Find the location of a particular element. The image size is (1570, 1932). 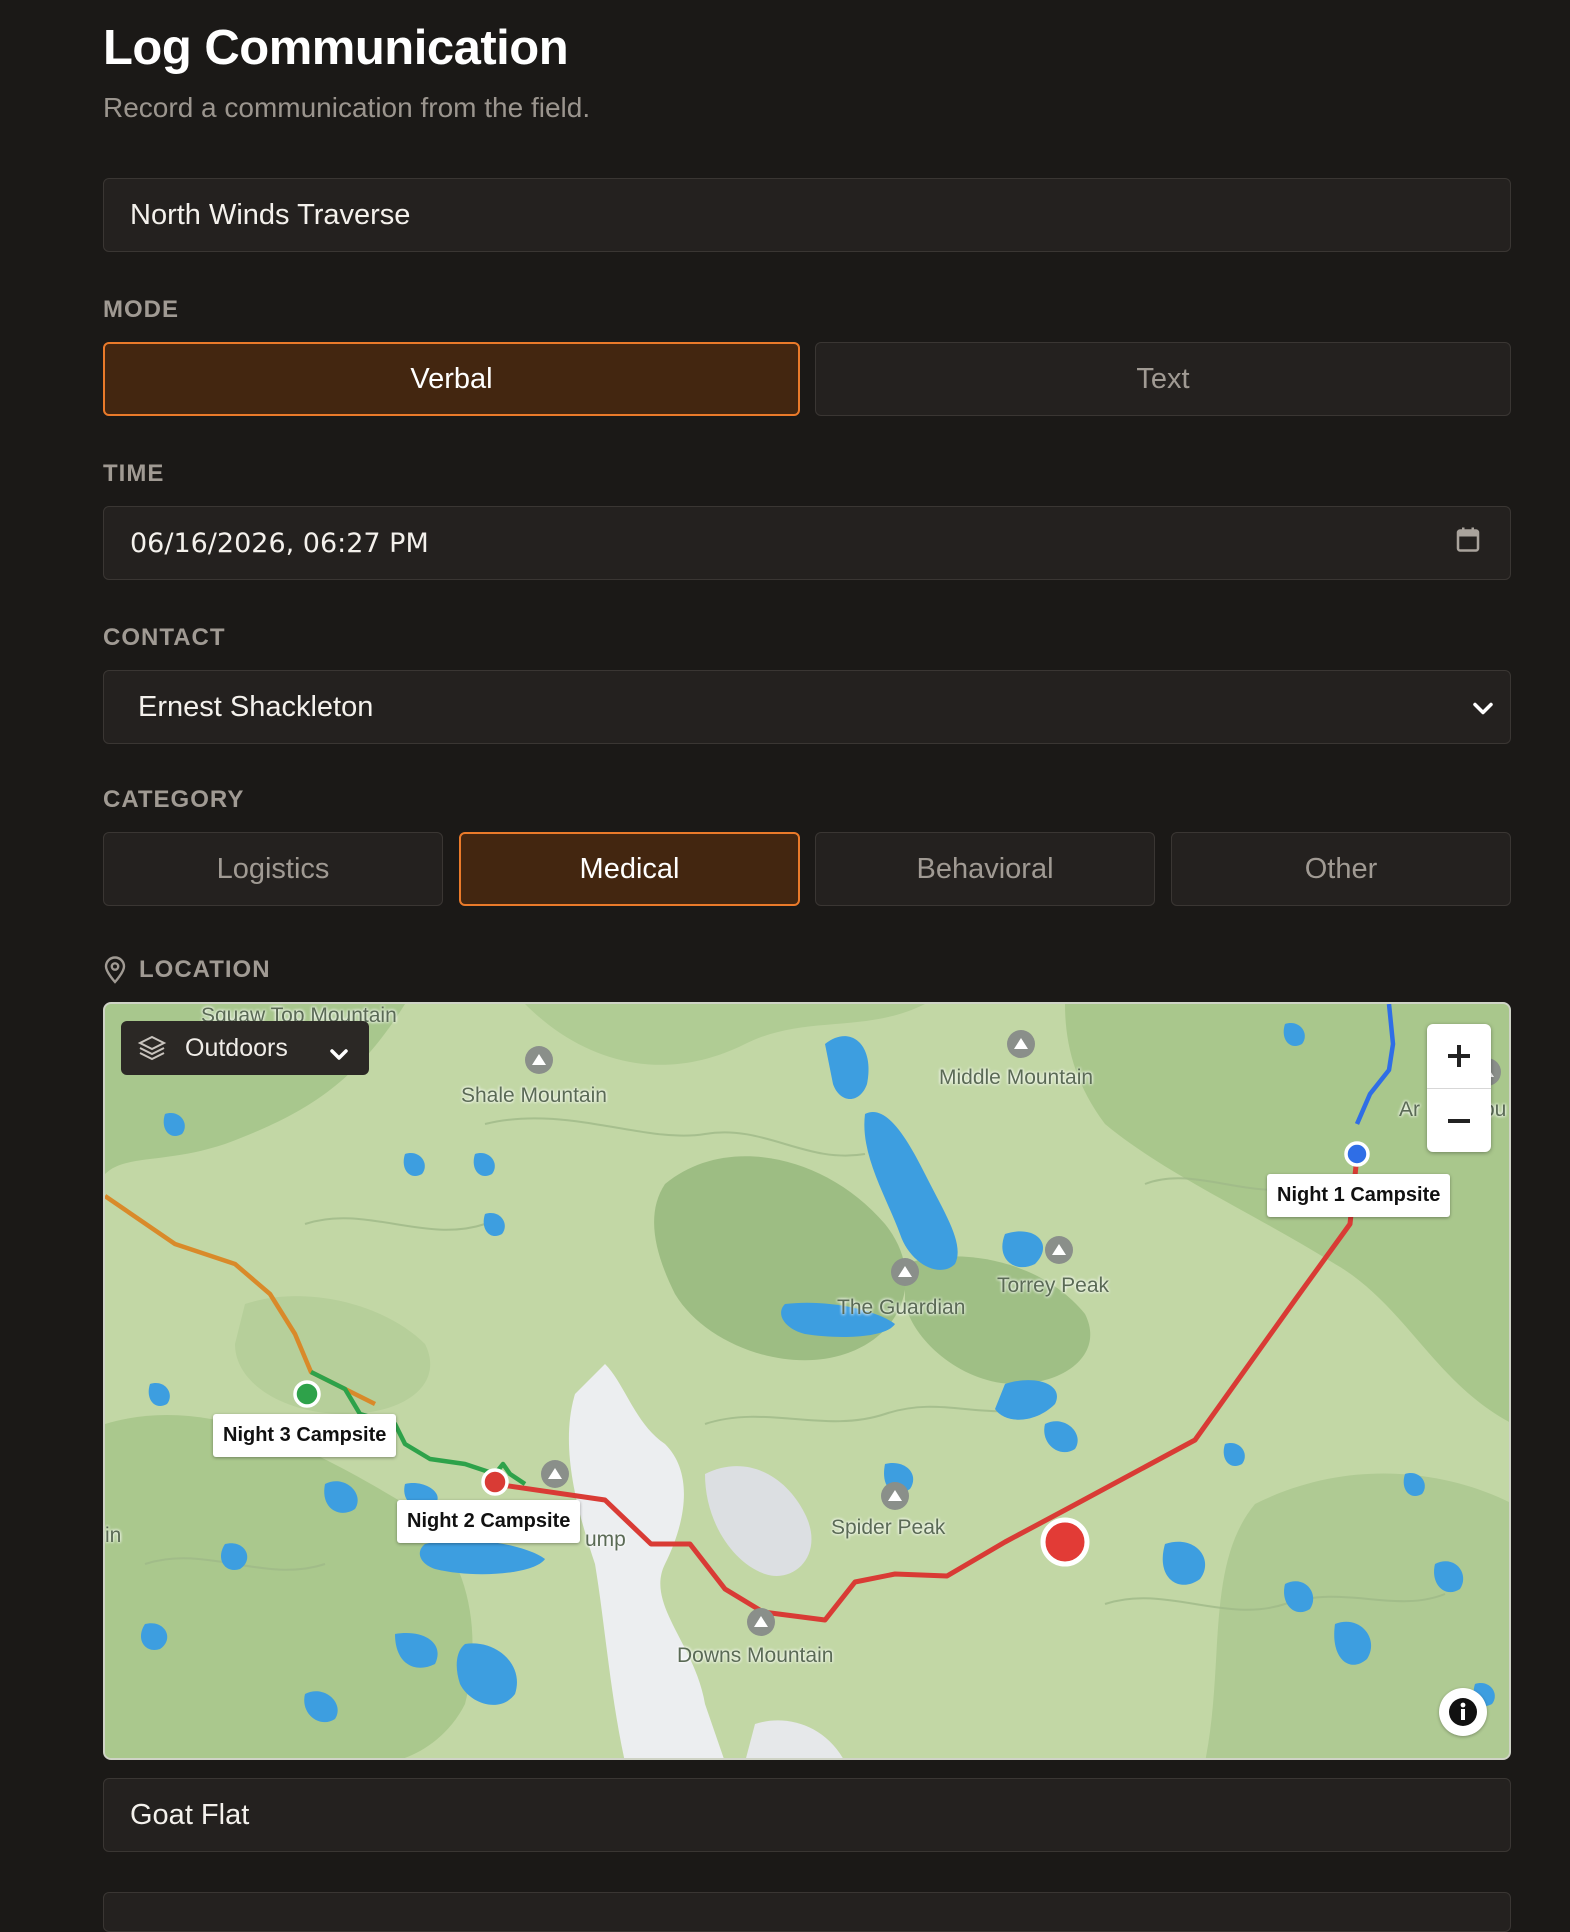

location-name-field: Goat Flat is located at coordinates (807, 1815).